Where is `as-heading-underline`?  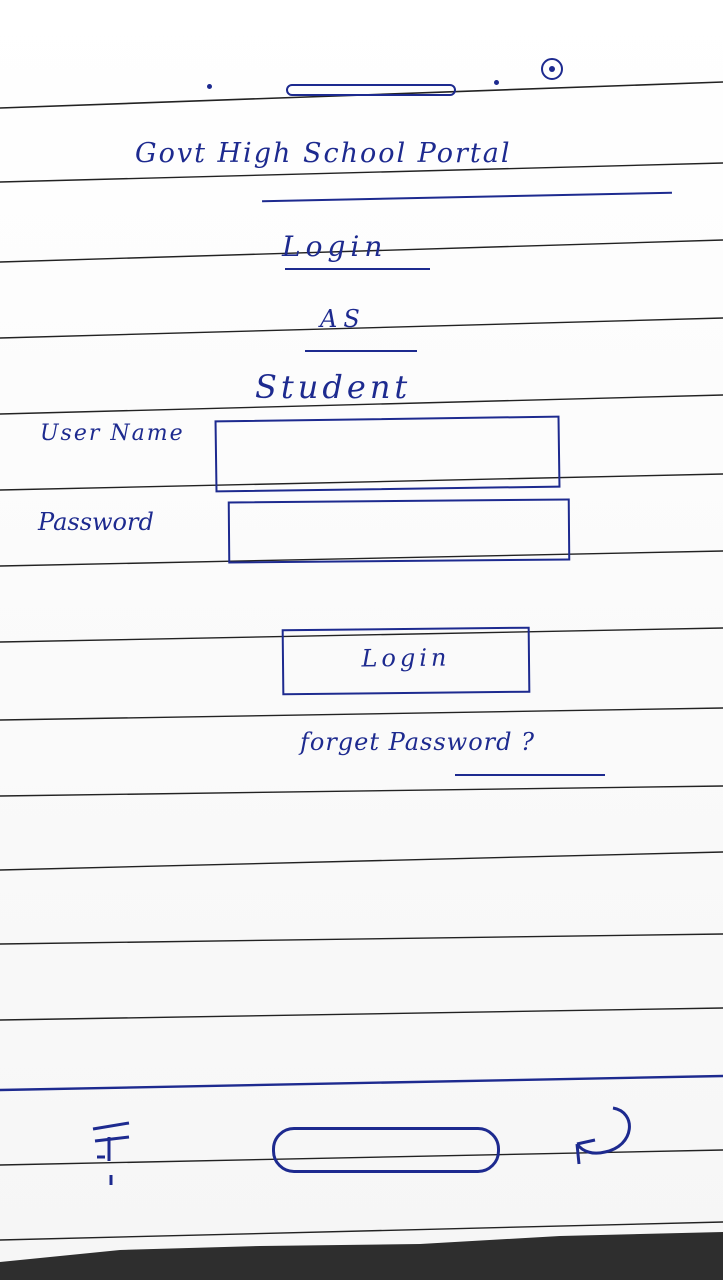 as-heading-underline is located at coordinates (361, 351).